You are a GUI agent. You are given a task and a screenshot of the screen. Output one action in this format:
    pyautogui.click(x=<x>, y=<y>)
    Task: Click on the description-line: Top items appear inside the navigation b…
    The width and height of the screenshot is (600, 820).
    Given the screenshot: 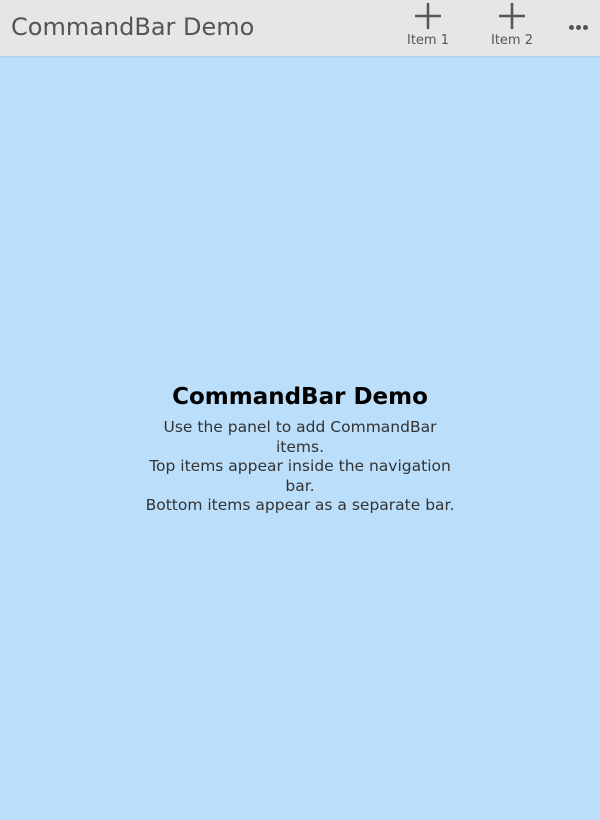 What is the action you would take?
    pyautogui.click(x=300, y=476)
    